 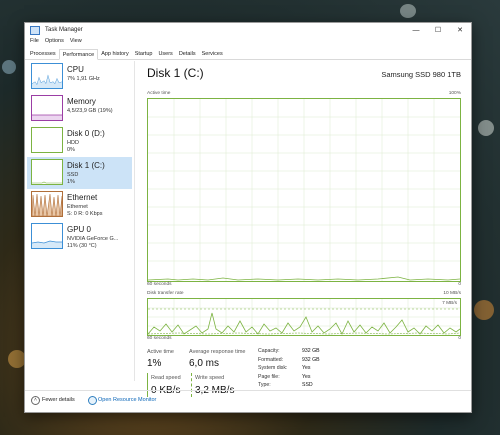 I want to click on sidebar-item-detail: 4,5/23,9 GB (19%), so click(x=90, y=111).